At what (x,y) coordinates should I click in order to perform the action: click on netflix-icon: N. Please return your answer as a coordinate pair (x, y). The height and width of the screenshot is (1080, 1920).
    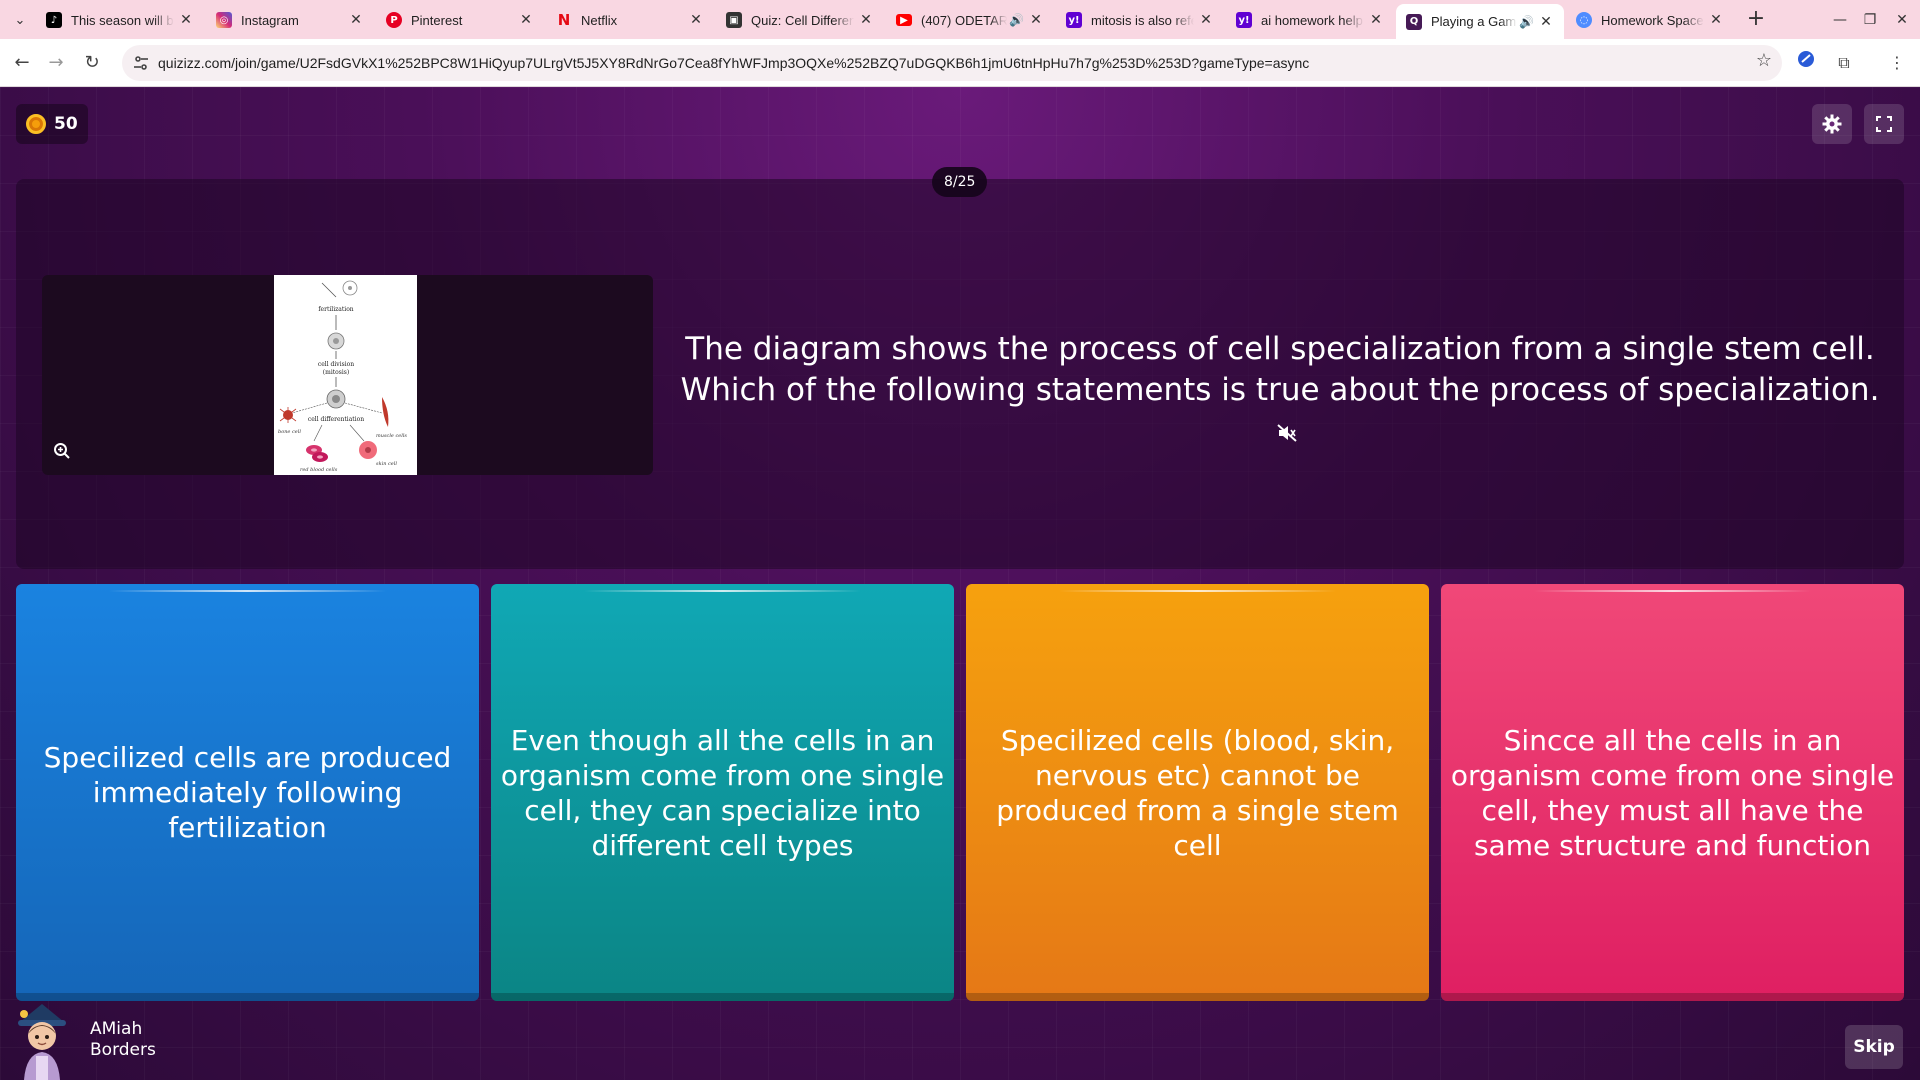
    Looking at the image, I should click on (564, 20).